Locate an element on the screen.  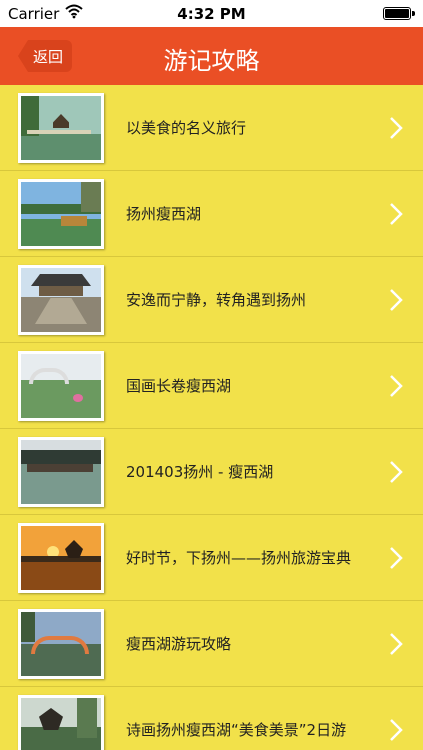
list-item: 好时节，下扬州——扬州旅游宝典 is located at coordinates (211, 558).